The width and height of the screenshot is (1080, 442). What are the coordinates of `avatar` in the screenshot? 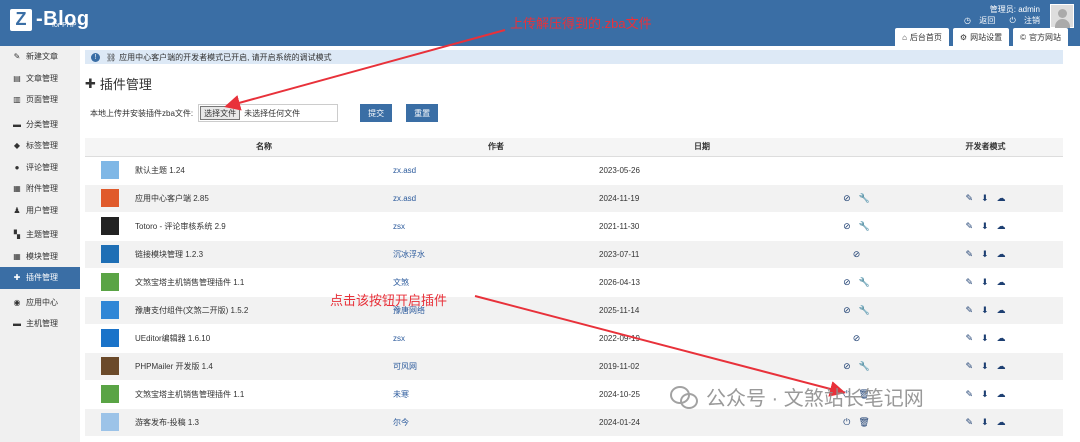 It's located at (1062, 16).